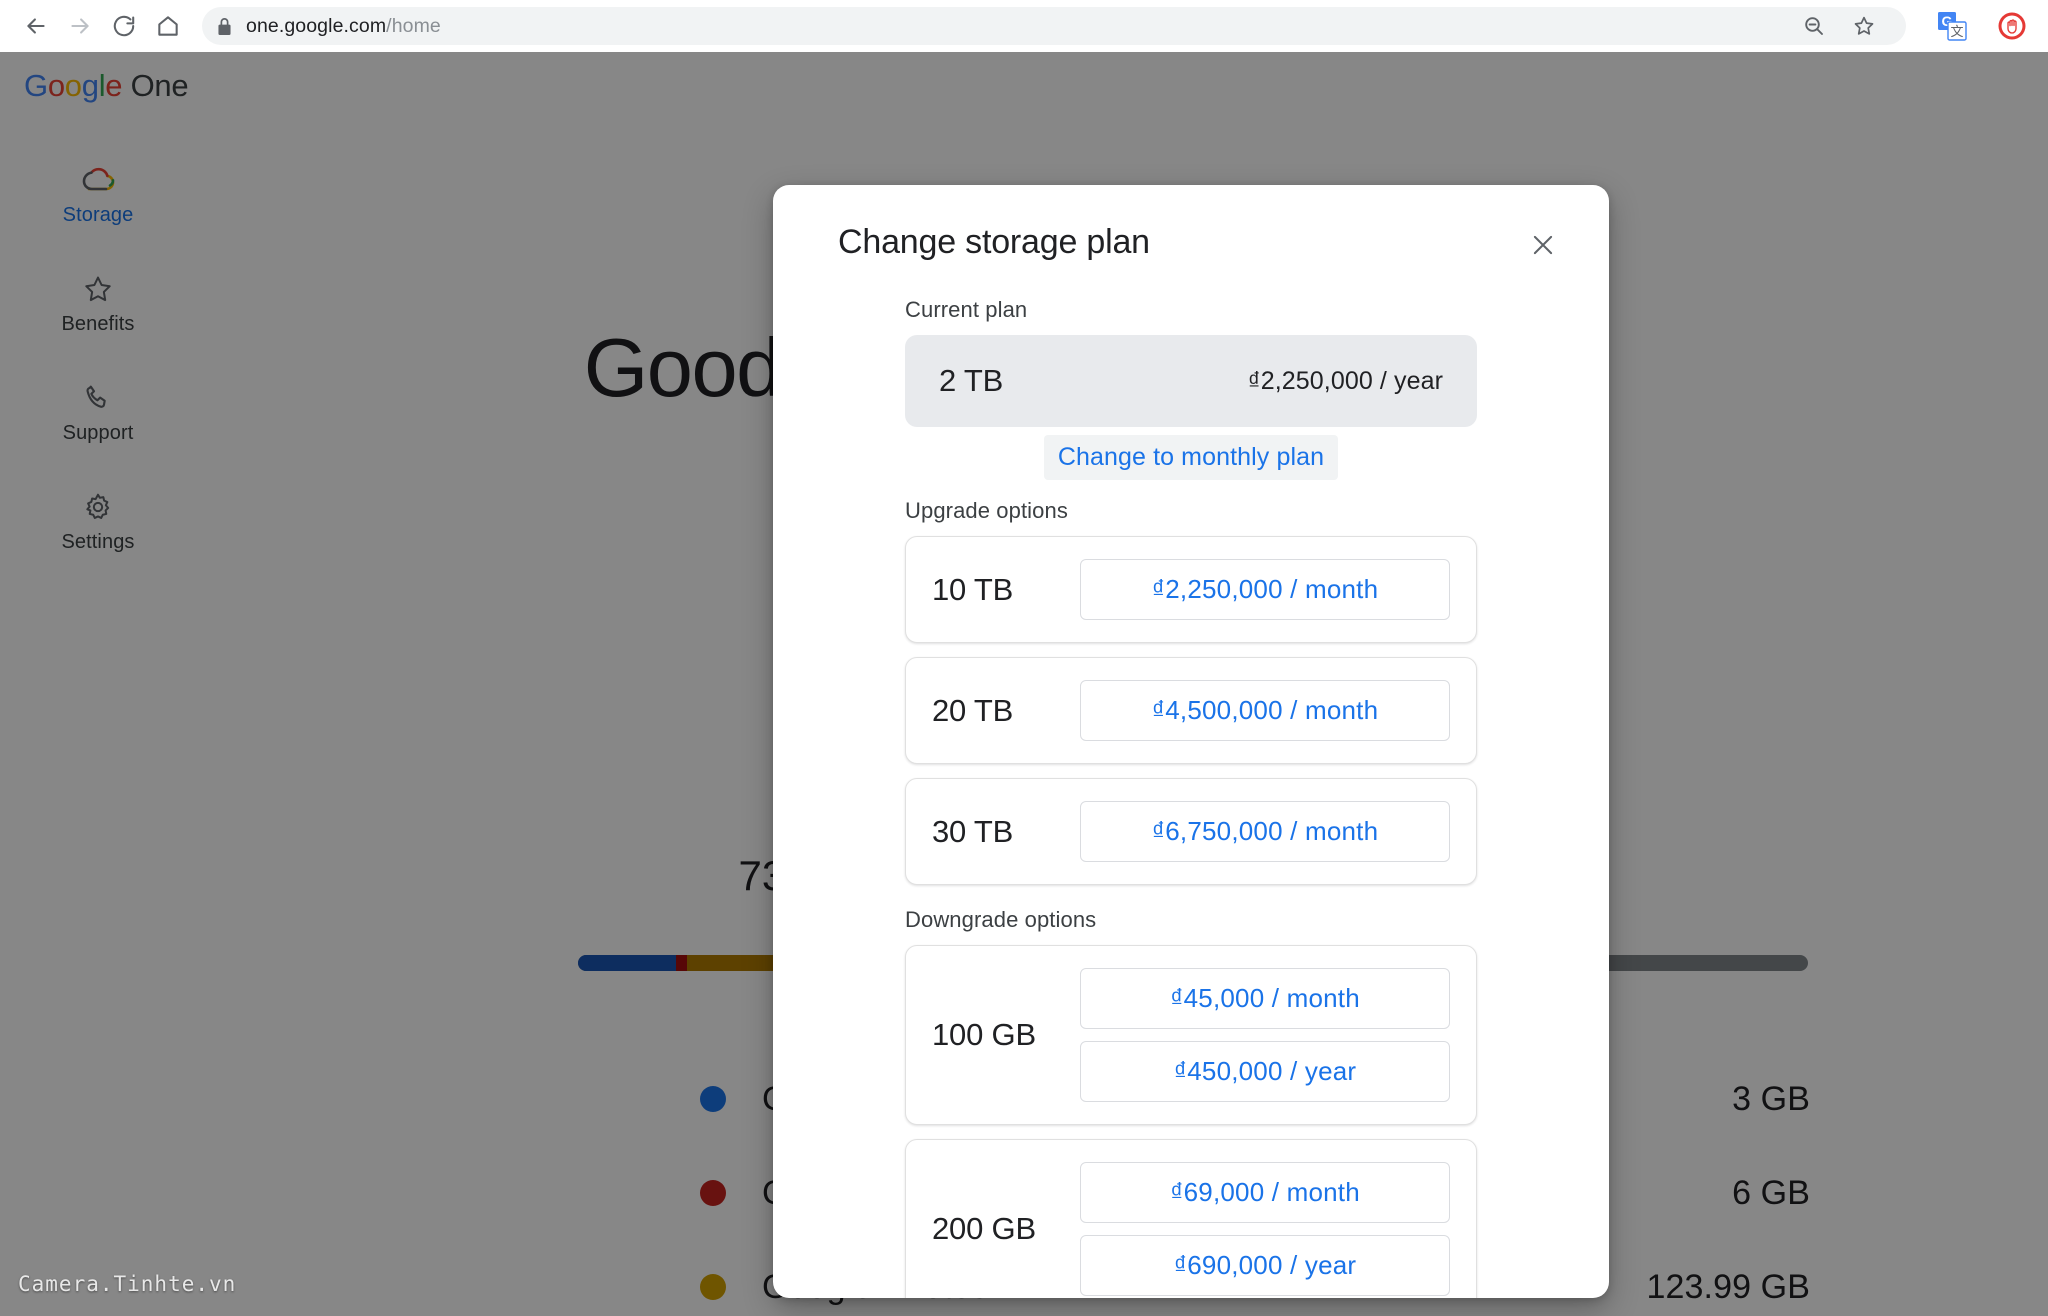 Image resolution: width=2048 pixels, height=1316 pixels. Describe the element at coordinates (316, 25) in the screenshot. I see `url-domain: one.google.com` at that location.